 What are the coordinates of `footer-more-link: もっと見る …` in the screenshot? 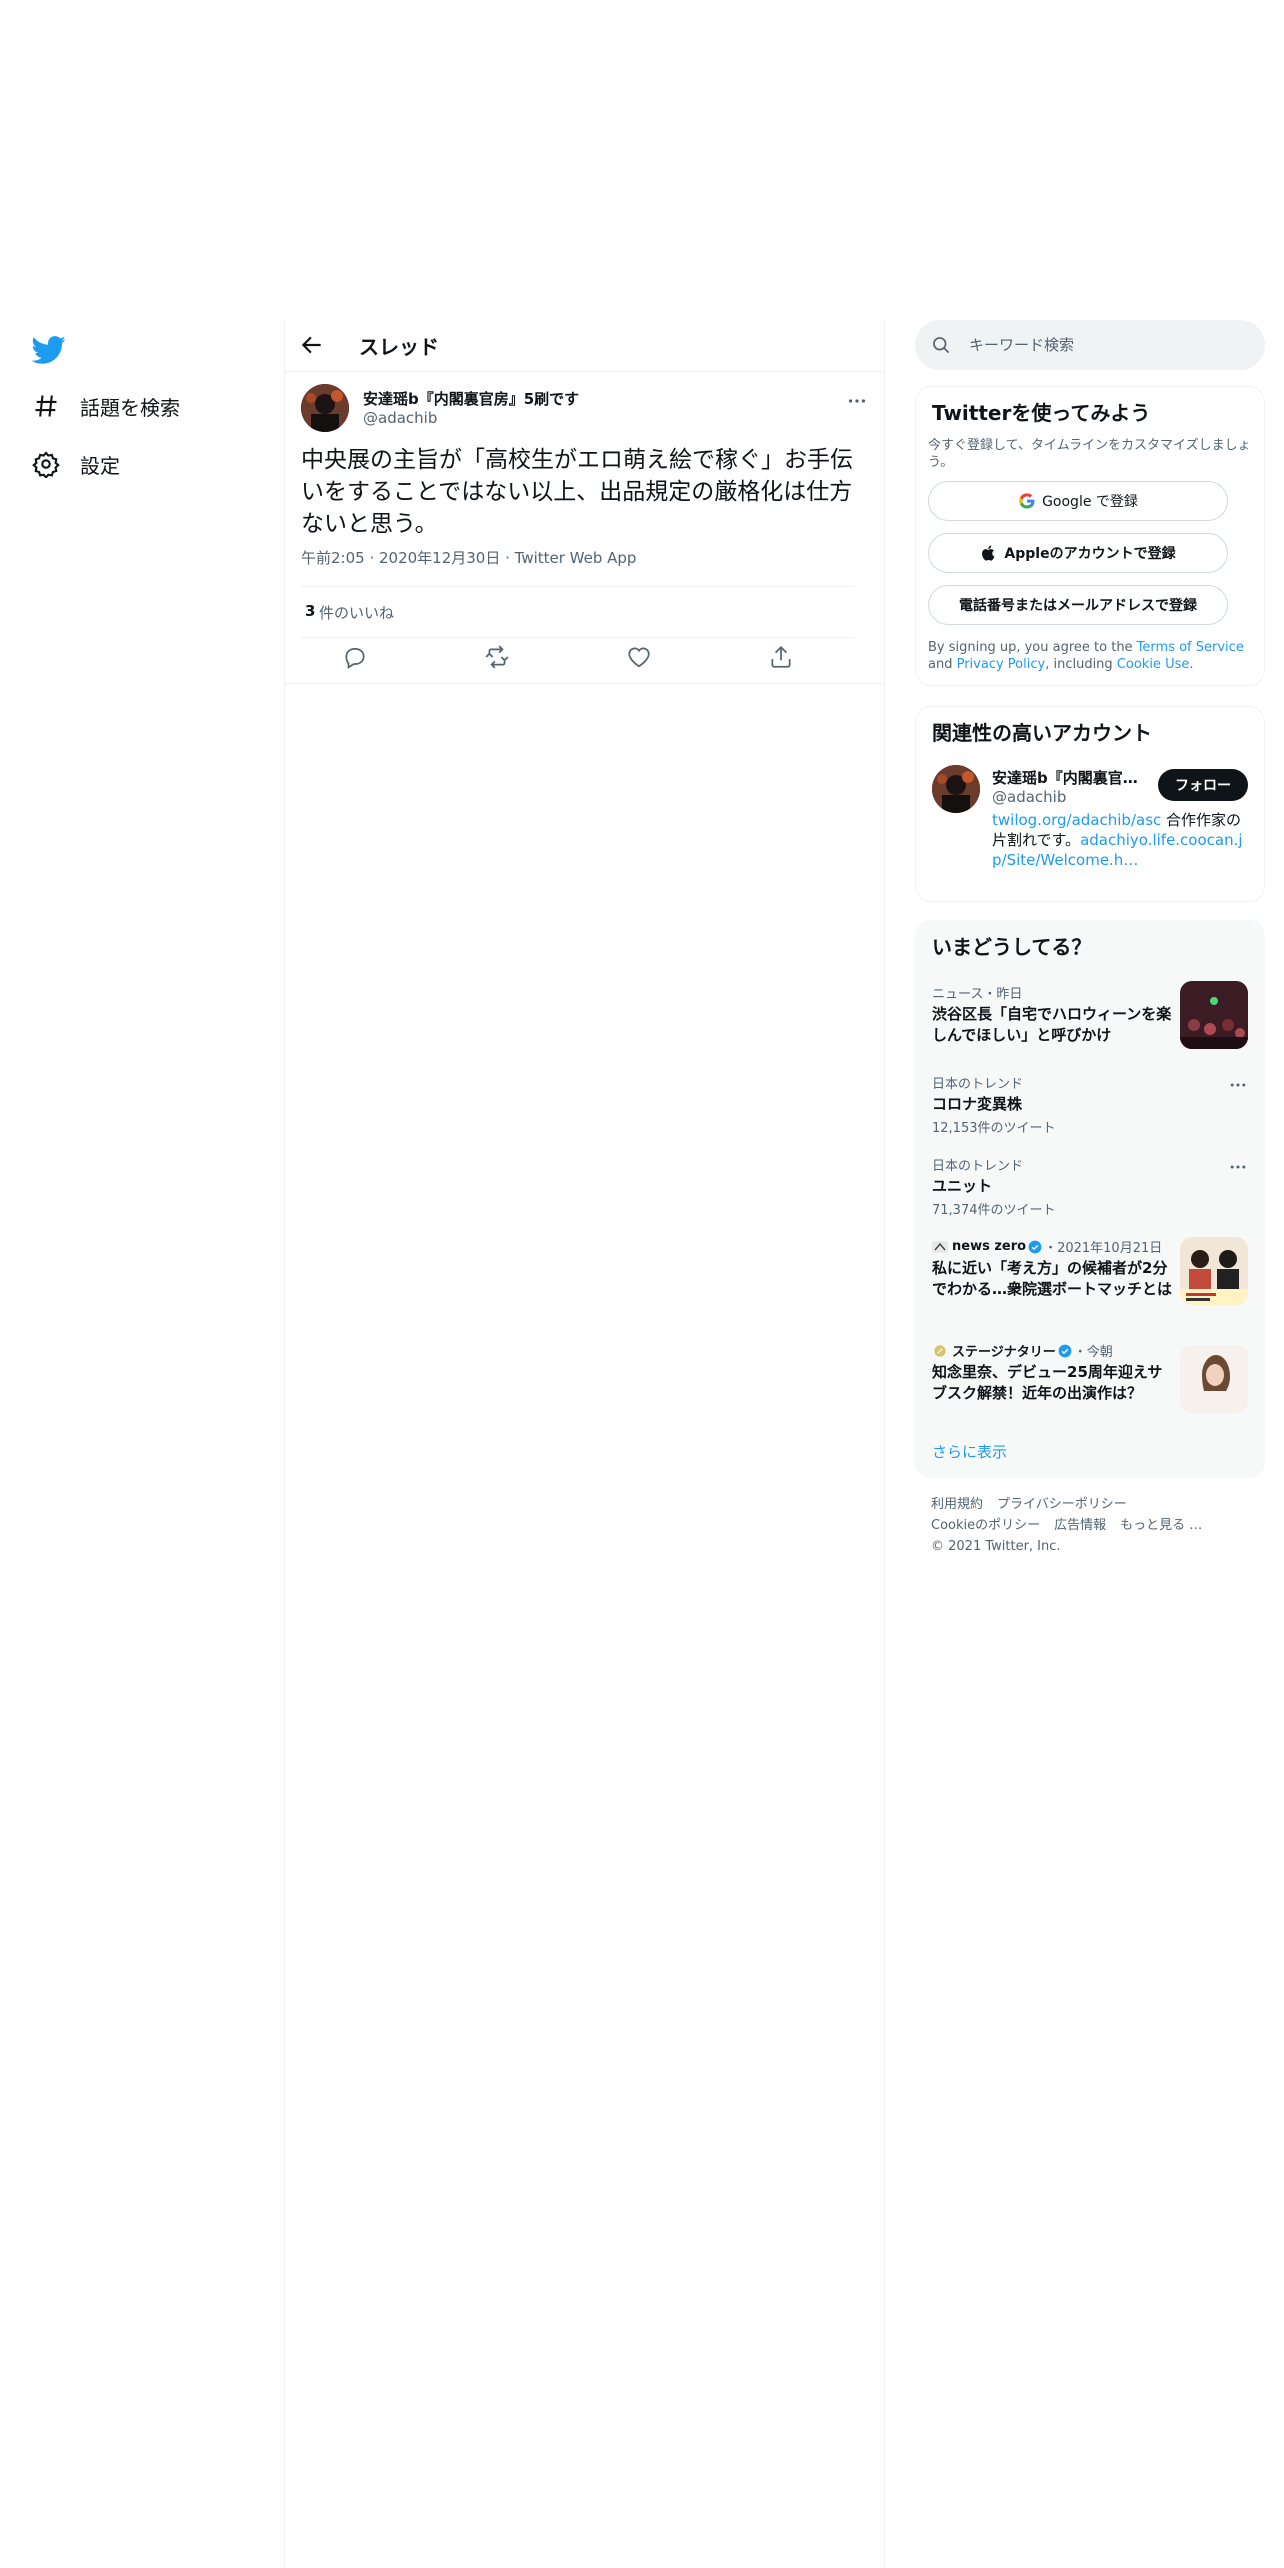 It's located at (1161, 1525).